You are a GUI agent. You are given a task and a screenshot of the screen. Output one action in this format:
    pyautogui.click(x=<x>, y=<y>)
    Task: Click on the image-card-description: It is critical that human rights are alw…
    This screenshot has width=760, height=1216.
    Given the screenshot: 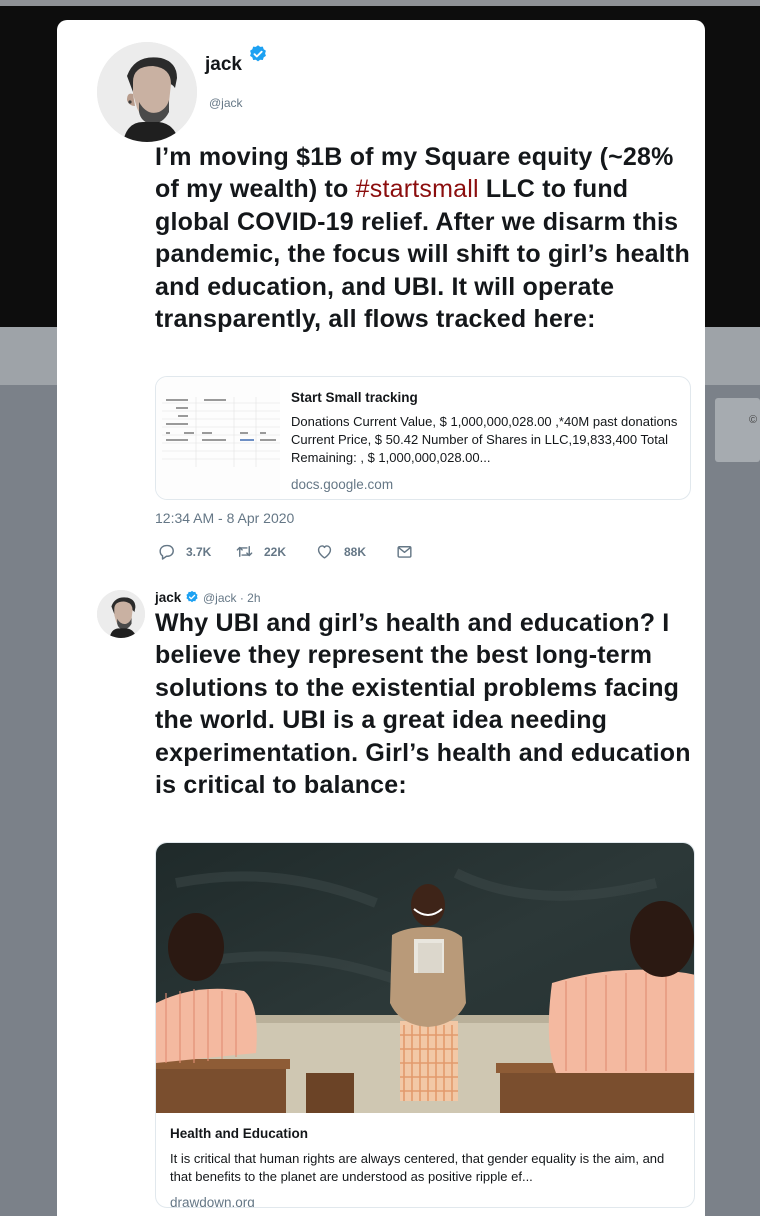 What is the action you would take?
    pyautogui.click(x=417, y=1167)
    